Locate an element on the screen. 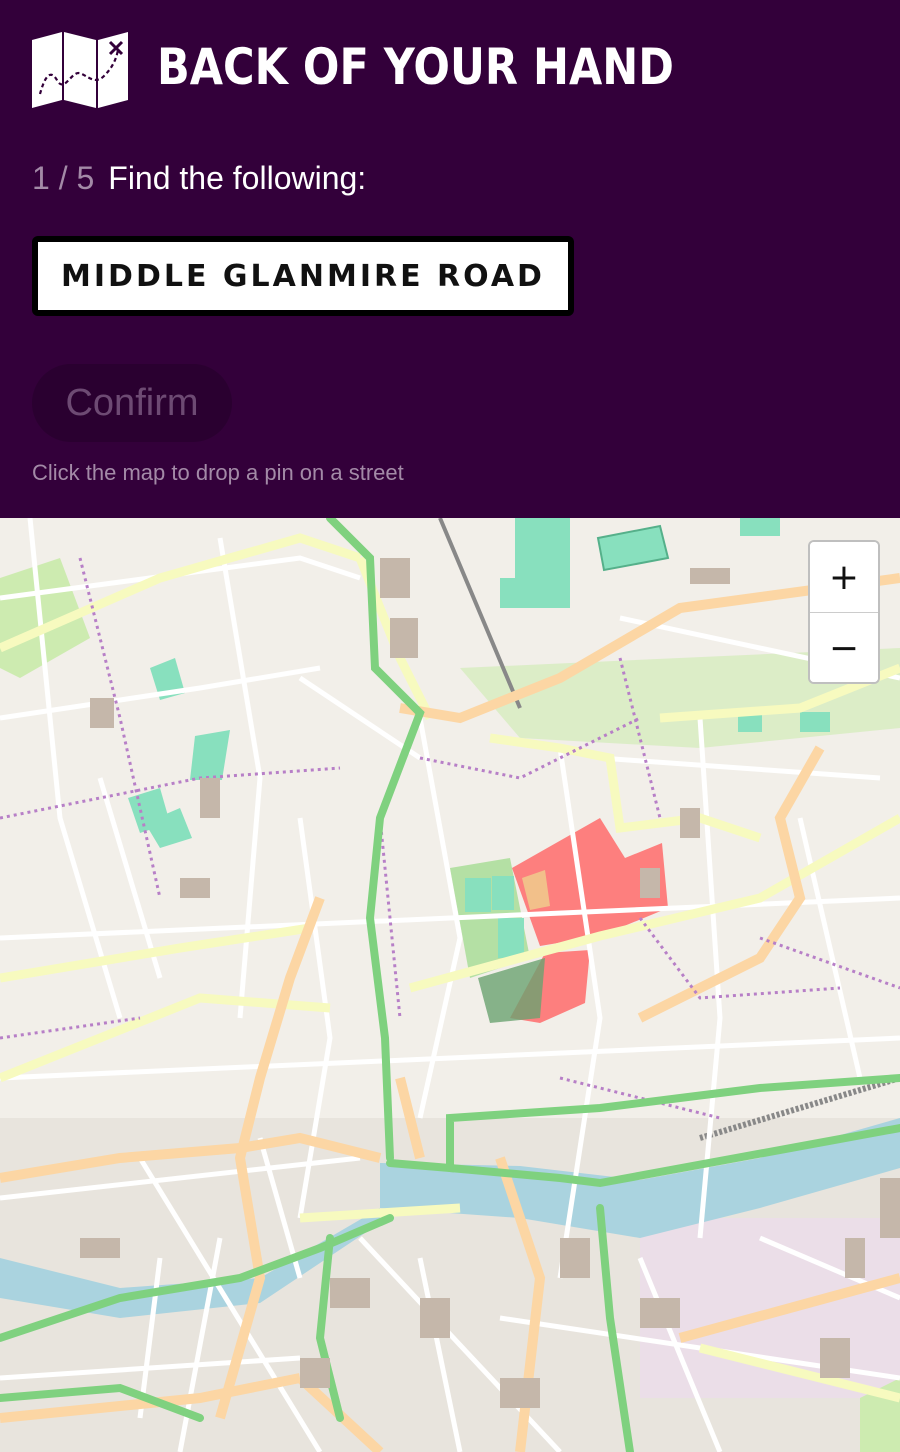 This screenshot has width=900, height=1452. zoom-in-button: + is located at coordinates (844, 577).